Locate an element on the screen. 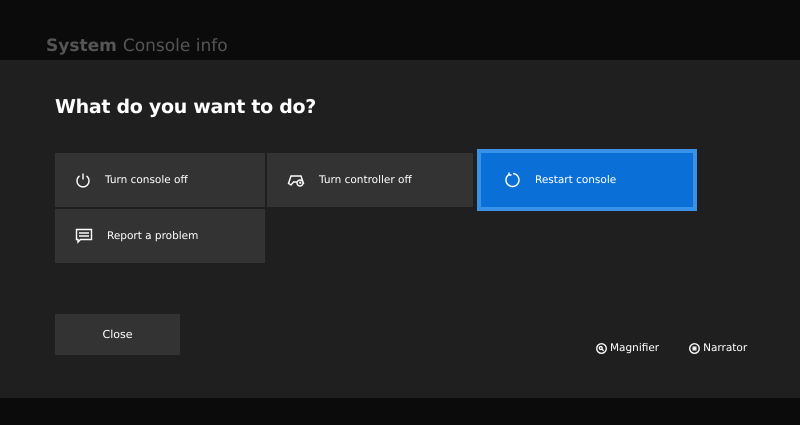 The height and width of the screenshot is (425, 800). power-icon is located at coordinates (83, 180).